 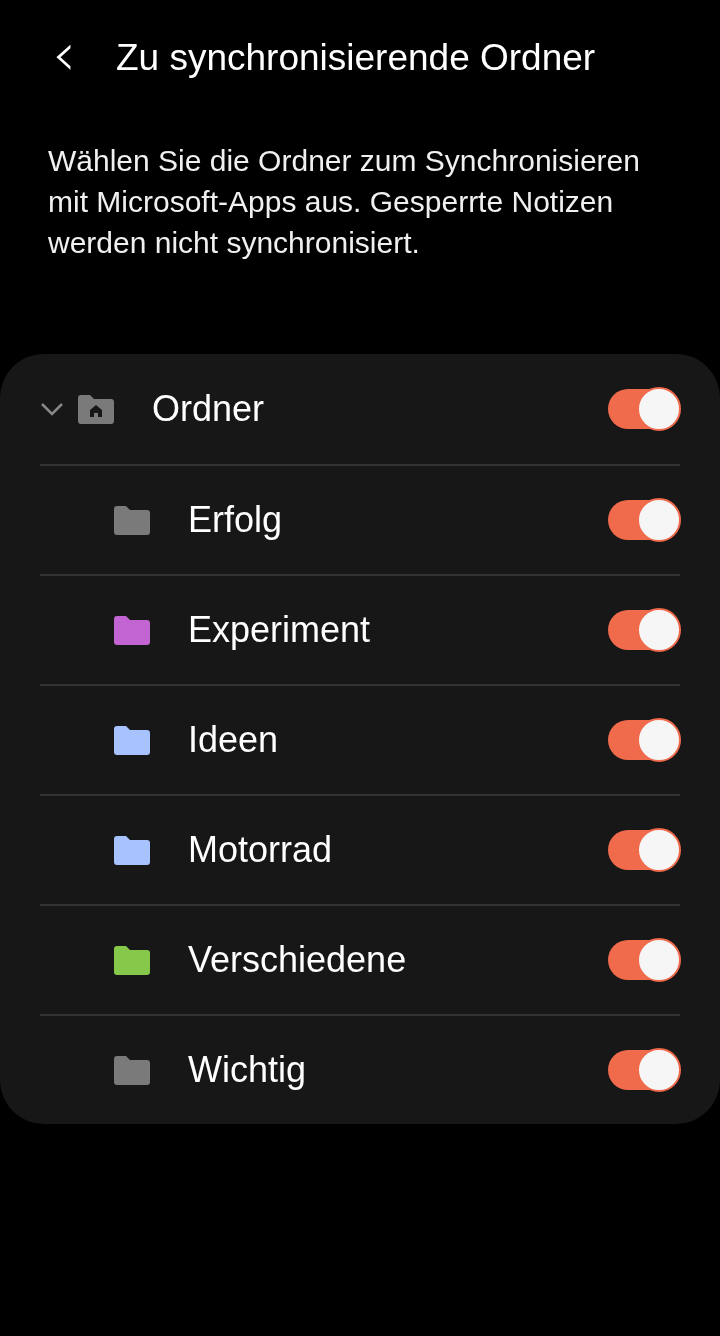 I want to click on folder-name: Motorrad, so click(x=261, y=850).